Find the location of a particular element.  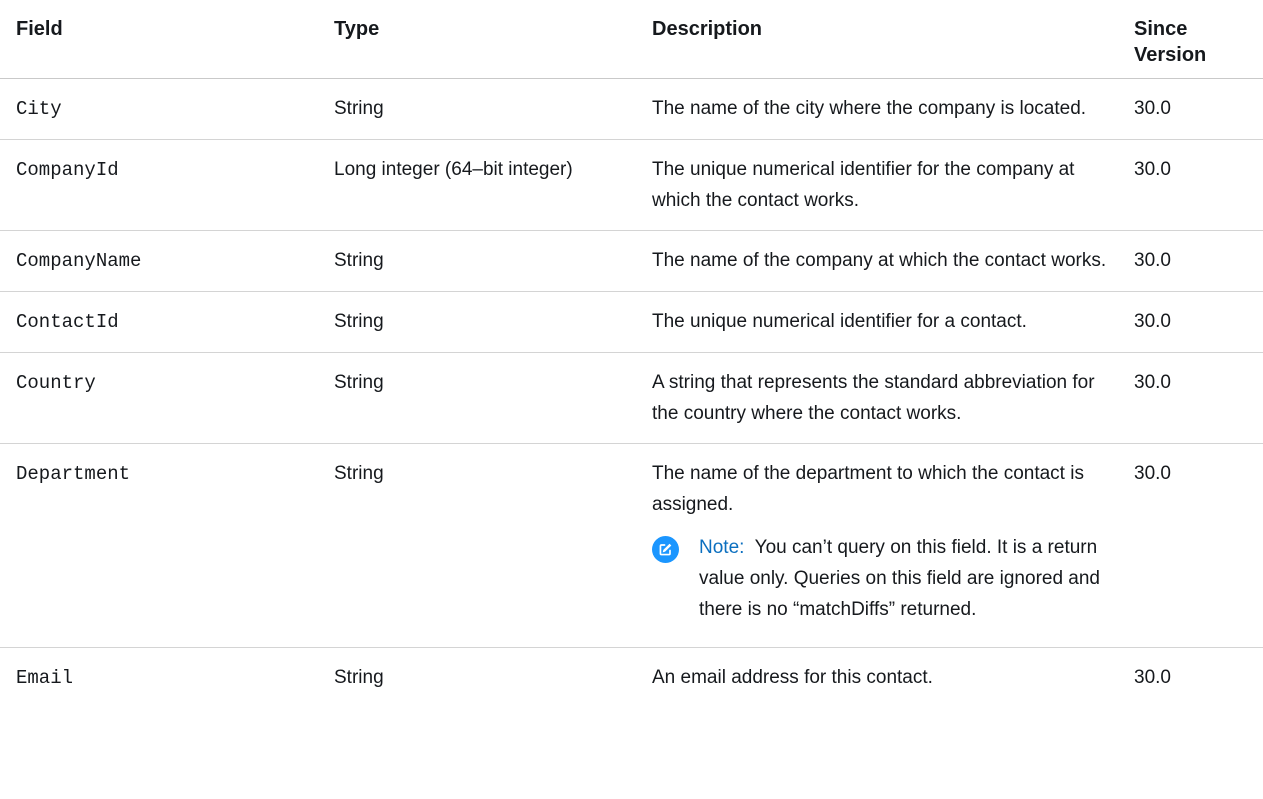

table-header: Field Type Description Since Version is located at coordinates (631, 39).